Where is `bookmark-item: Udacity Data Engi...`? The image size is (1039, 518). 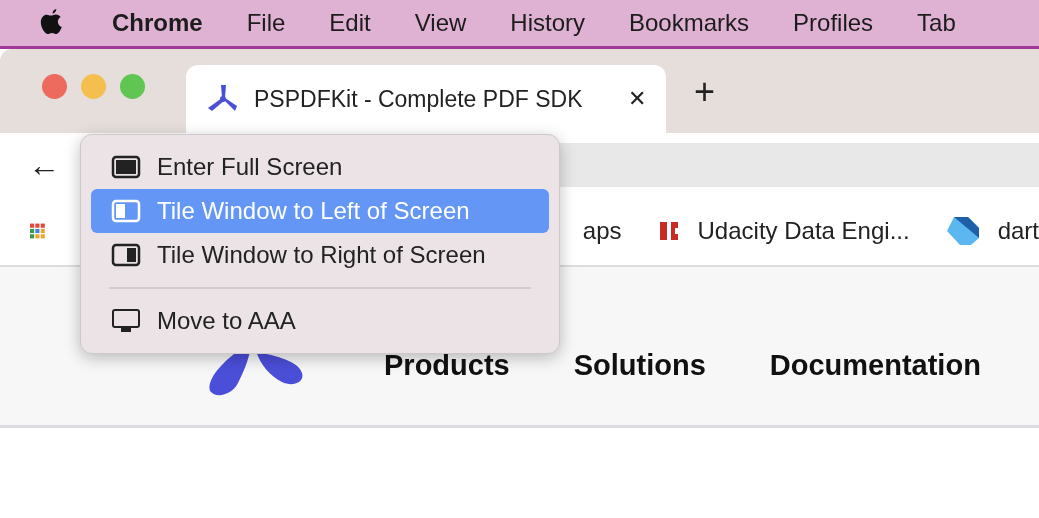 bookmark-item: Udacity Data Engi... is located at coordinates (783, 231).